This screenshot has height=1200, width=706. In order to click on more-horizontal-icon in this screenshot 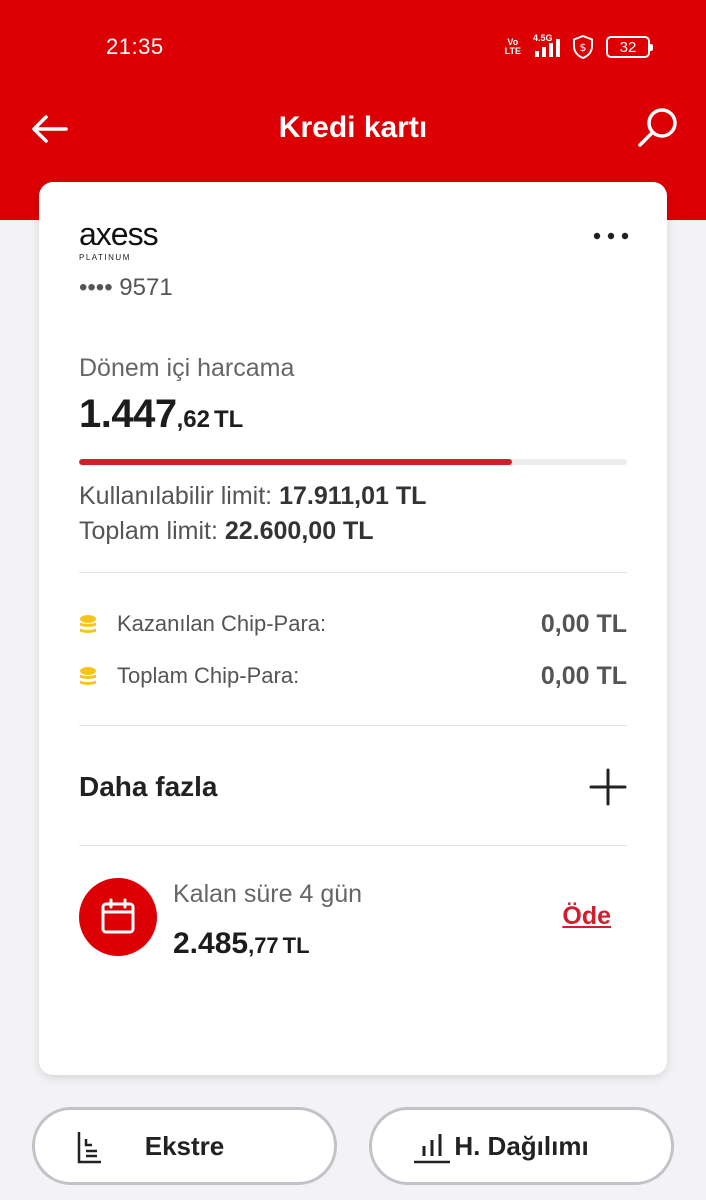, I will do `click(611, 236)`.